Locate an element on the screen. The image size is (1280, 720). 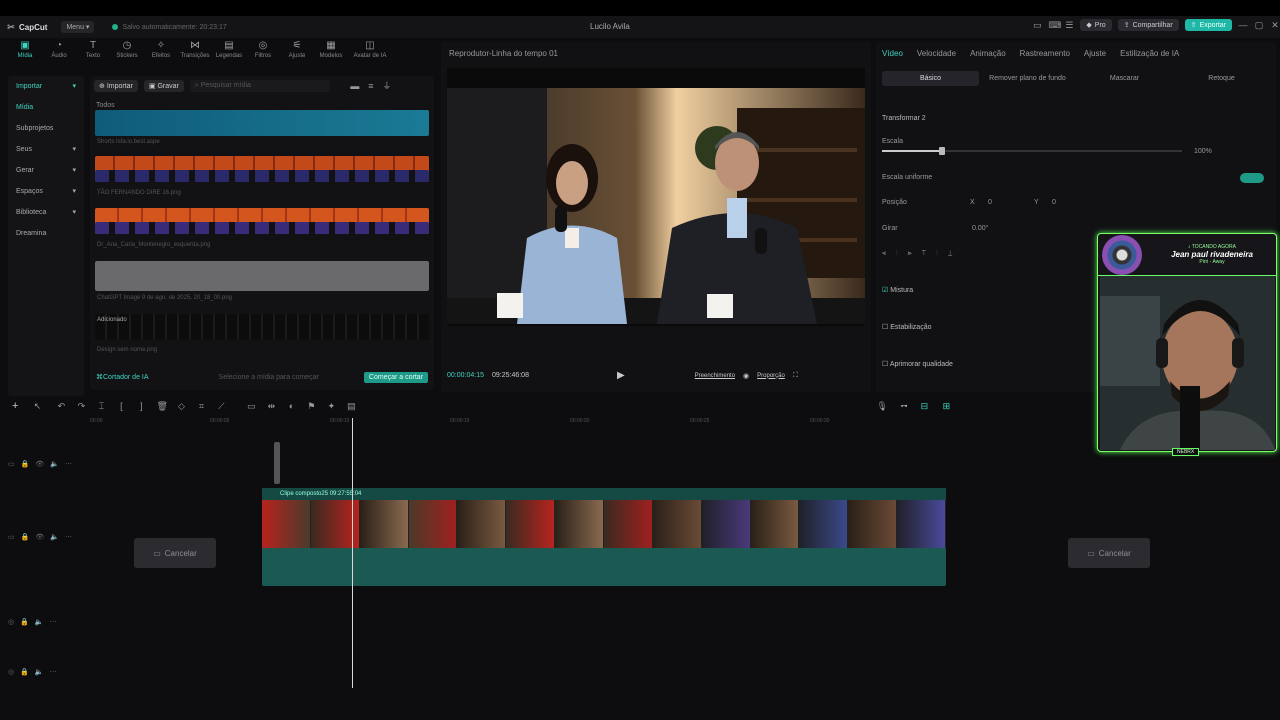
subtab-mask: Mascarar is located at coordinates (1124, 78).